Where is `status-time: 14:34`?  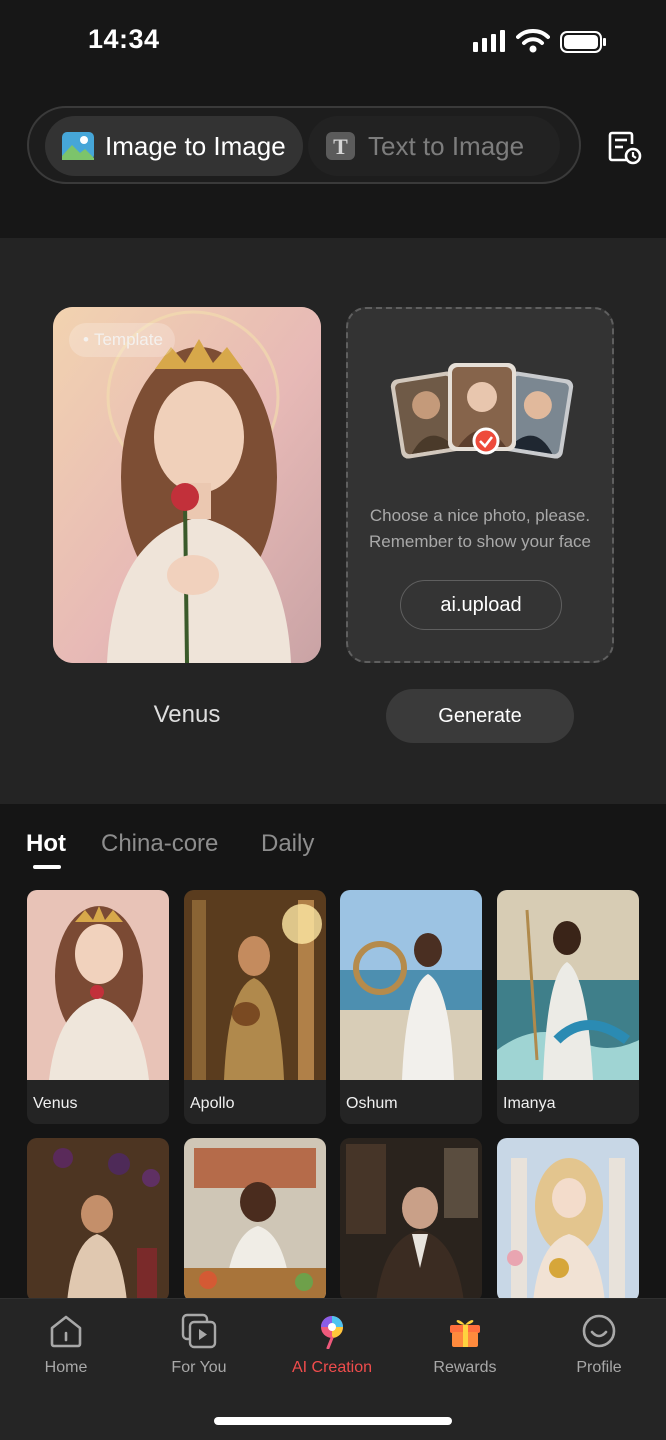 status-time: 14:34 is located at coordinates (124, 39).